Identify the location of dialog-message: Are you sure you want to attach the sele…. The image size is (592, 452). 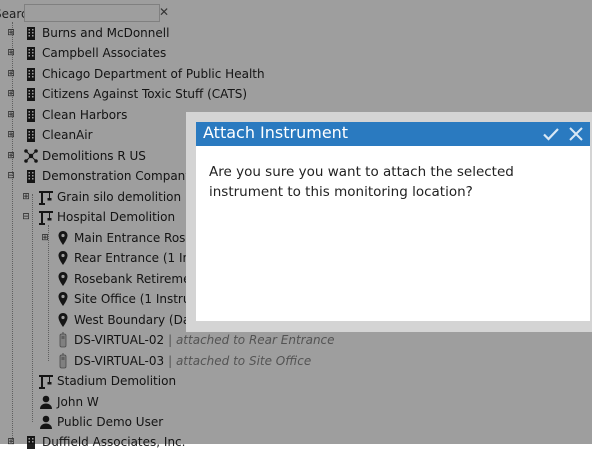
(361, 182).